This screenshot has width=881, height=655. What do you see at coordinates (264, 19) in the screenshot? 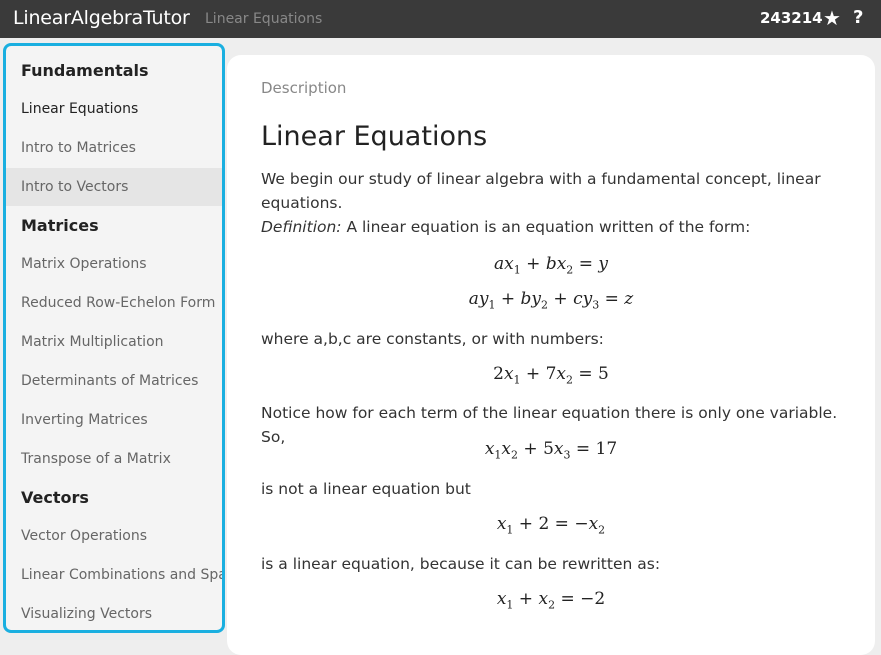
I see `breadcrumb: Linear Equations` at bounding box center [264, 19].